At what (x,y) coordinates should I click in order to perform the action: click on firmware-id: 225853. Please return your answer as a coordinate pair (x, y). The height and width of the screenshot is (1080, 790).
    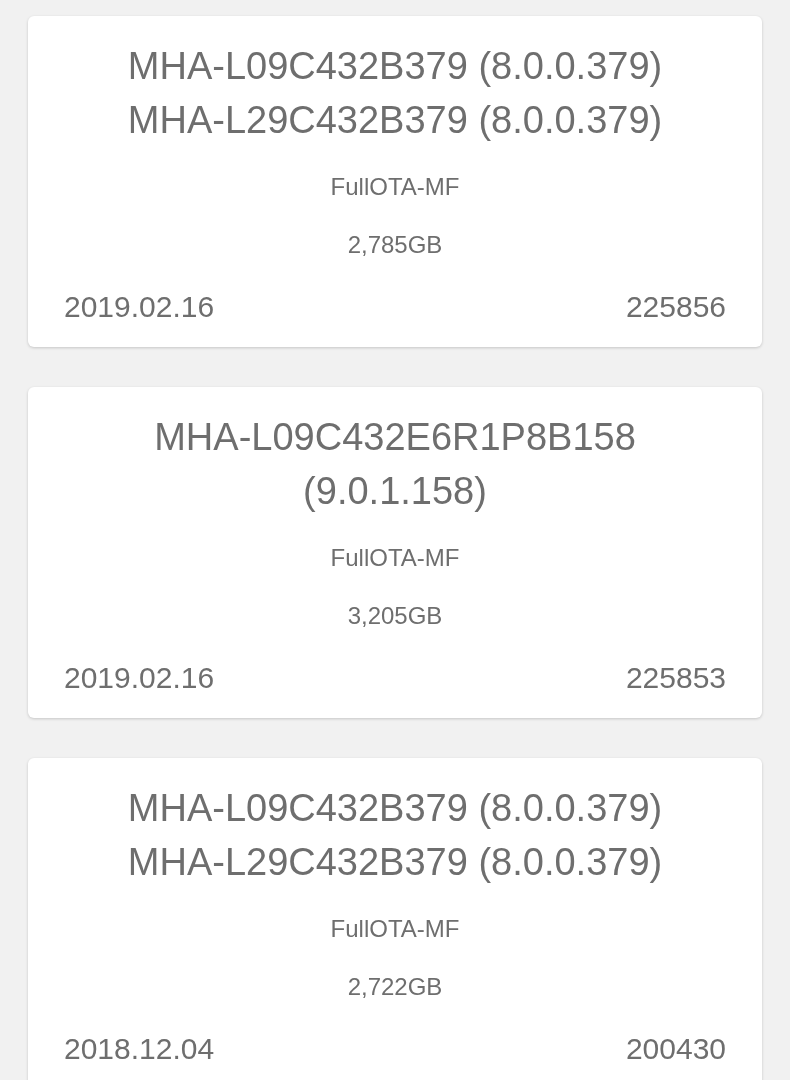
    Looking at the image, I should click on (675, 678).